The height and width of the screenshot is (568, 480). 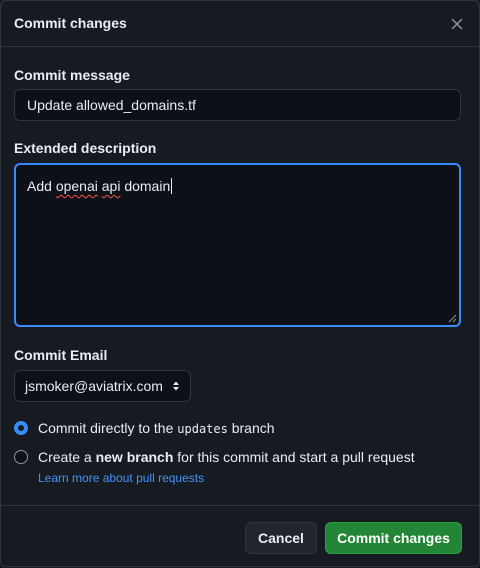 What do you see at coordinates (61, 355) in the screenshot?
I see `commit-email-label: Commit Email` at bounding box center [61, 355].